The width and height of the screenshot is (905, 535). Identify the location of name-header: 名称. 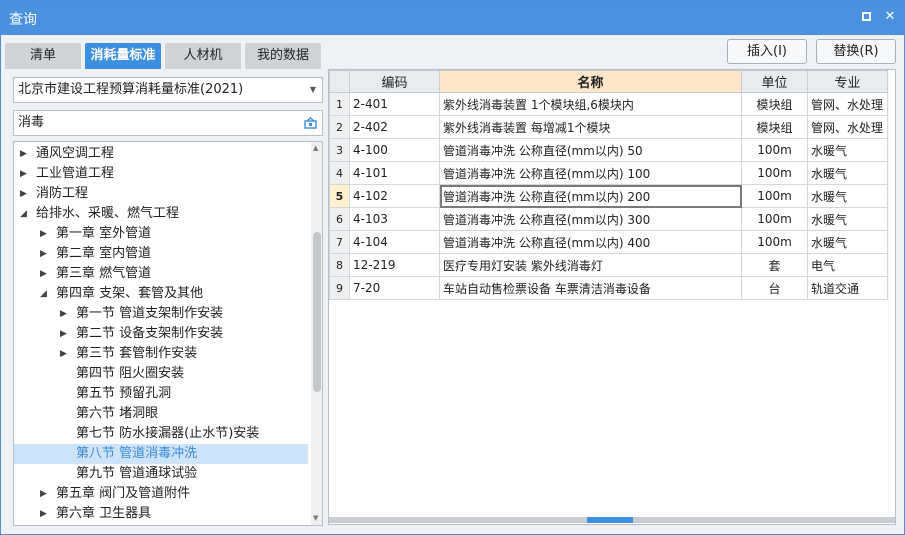
(590, 81).